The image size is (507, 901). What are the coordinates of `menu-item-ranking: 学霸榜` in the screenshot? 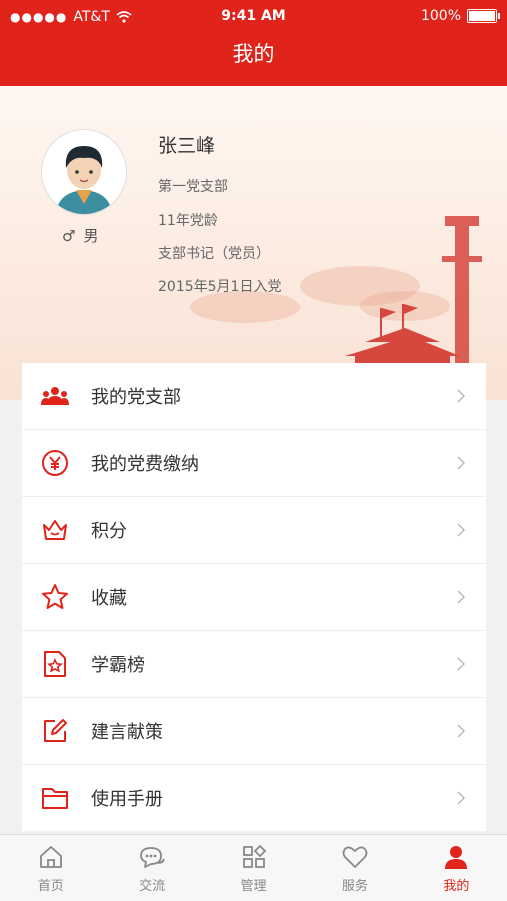 It's located at (254, 664).